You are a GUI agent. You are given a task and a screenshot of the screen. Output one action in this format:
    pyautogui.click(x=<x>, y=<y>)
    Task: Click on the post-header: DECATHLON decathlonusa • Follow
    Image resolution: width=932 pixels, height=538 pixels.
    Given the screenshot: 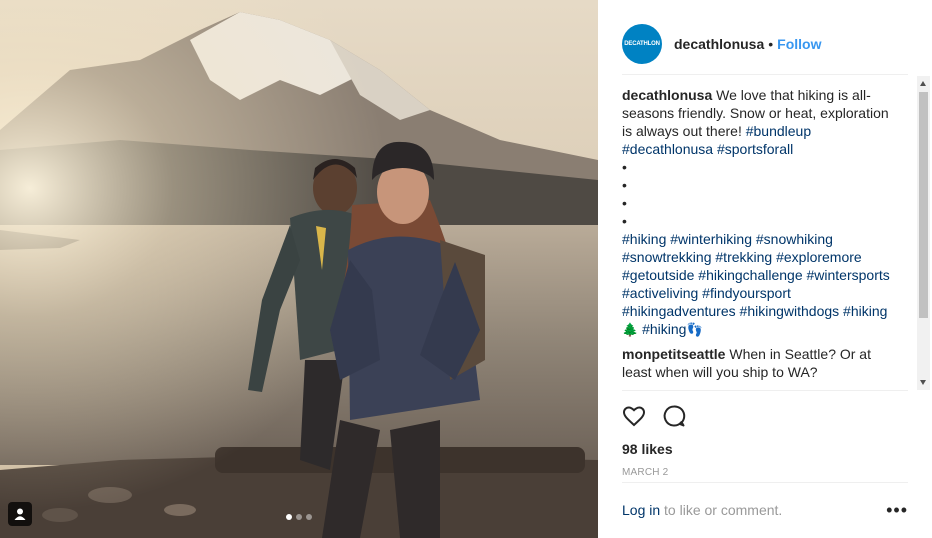 What is the action you would take?
    pyautogui.click(x=765, y=44)
    